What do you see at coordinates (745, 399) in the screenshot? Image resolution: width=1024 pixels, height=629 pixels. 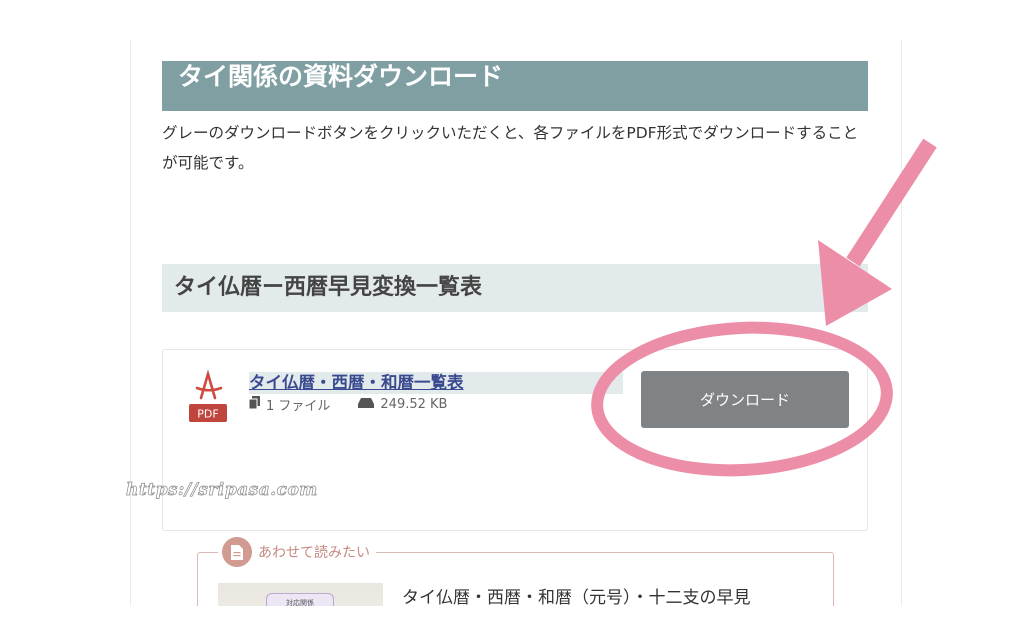 I see `download-button: ダウンロード` at bounding box center [745, 399].